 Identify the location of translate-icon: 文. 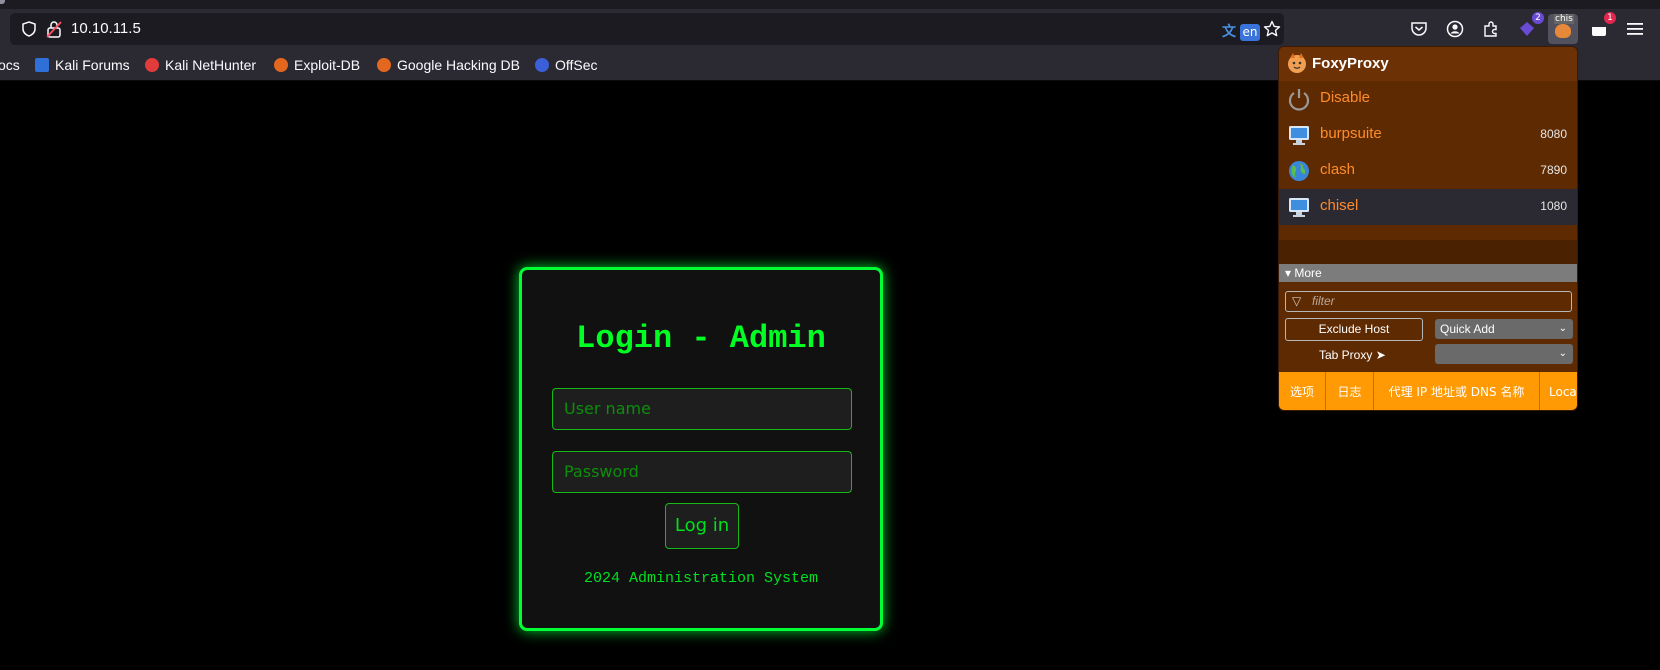
(1229, 32).